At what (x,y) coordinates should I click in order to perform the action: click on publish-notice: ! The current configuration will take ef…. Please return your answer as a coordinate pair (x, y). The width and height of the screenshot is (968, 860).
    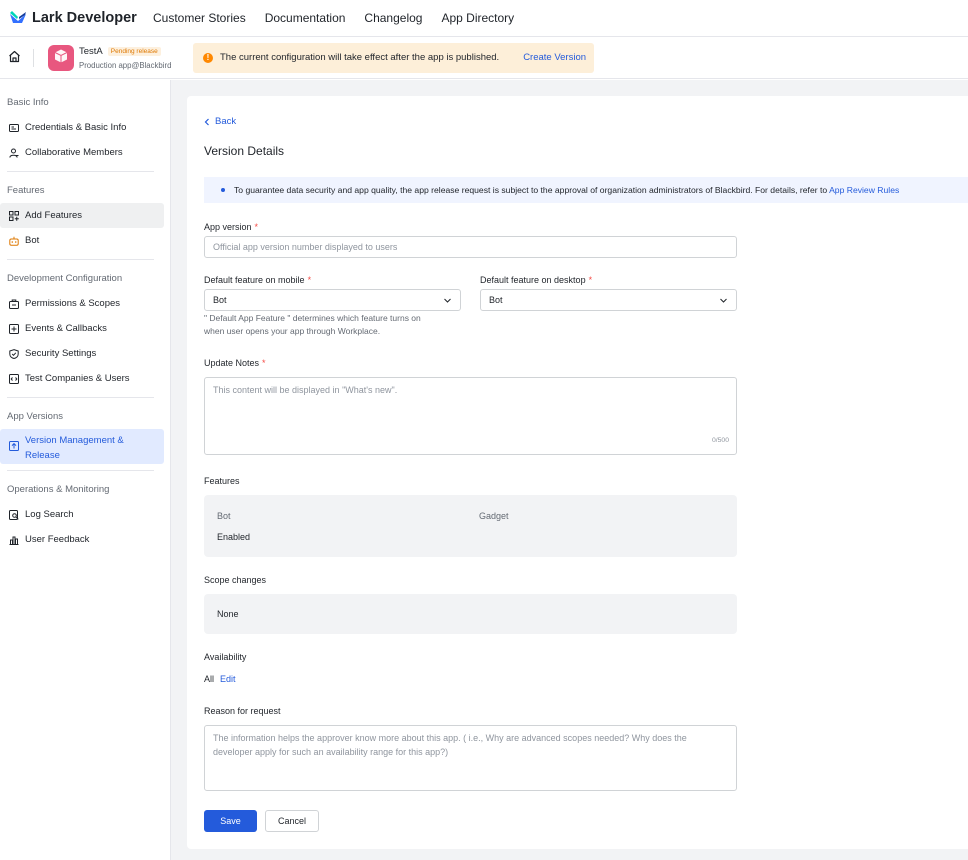
    Looking at the image, I should click on (393, 57).